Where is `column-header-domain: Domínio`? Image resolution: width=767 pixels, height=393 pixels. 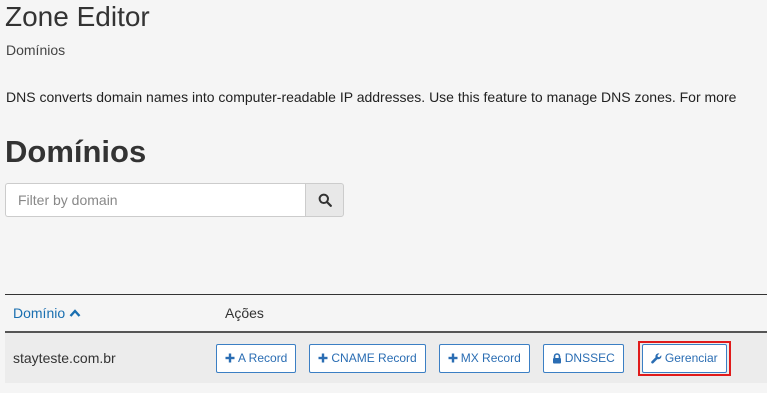
column-header-domain: Domínio is located at coordinates (111, 313).